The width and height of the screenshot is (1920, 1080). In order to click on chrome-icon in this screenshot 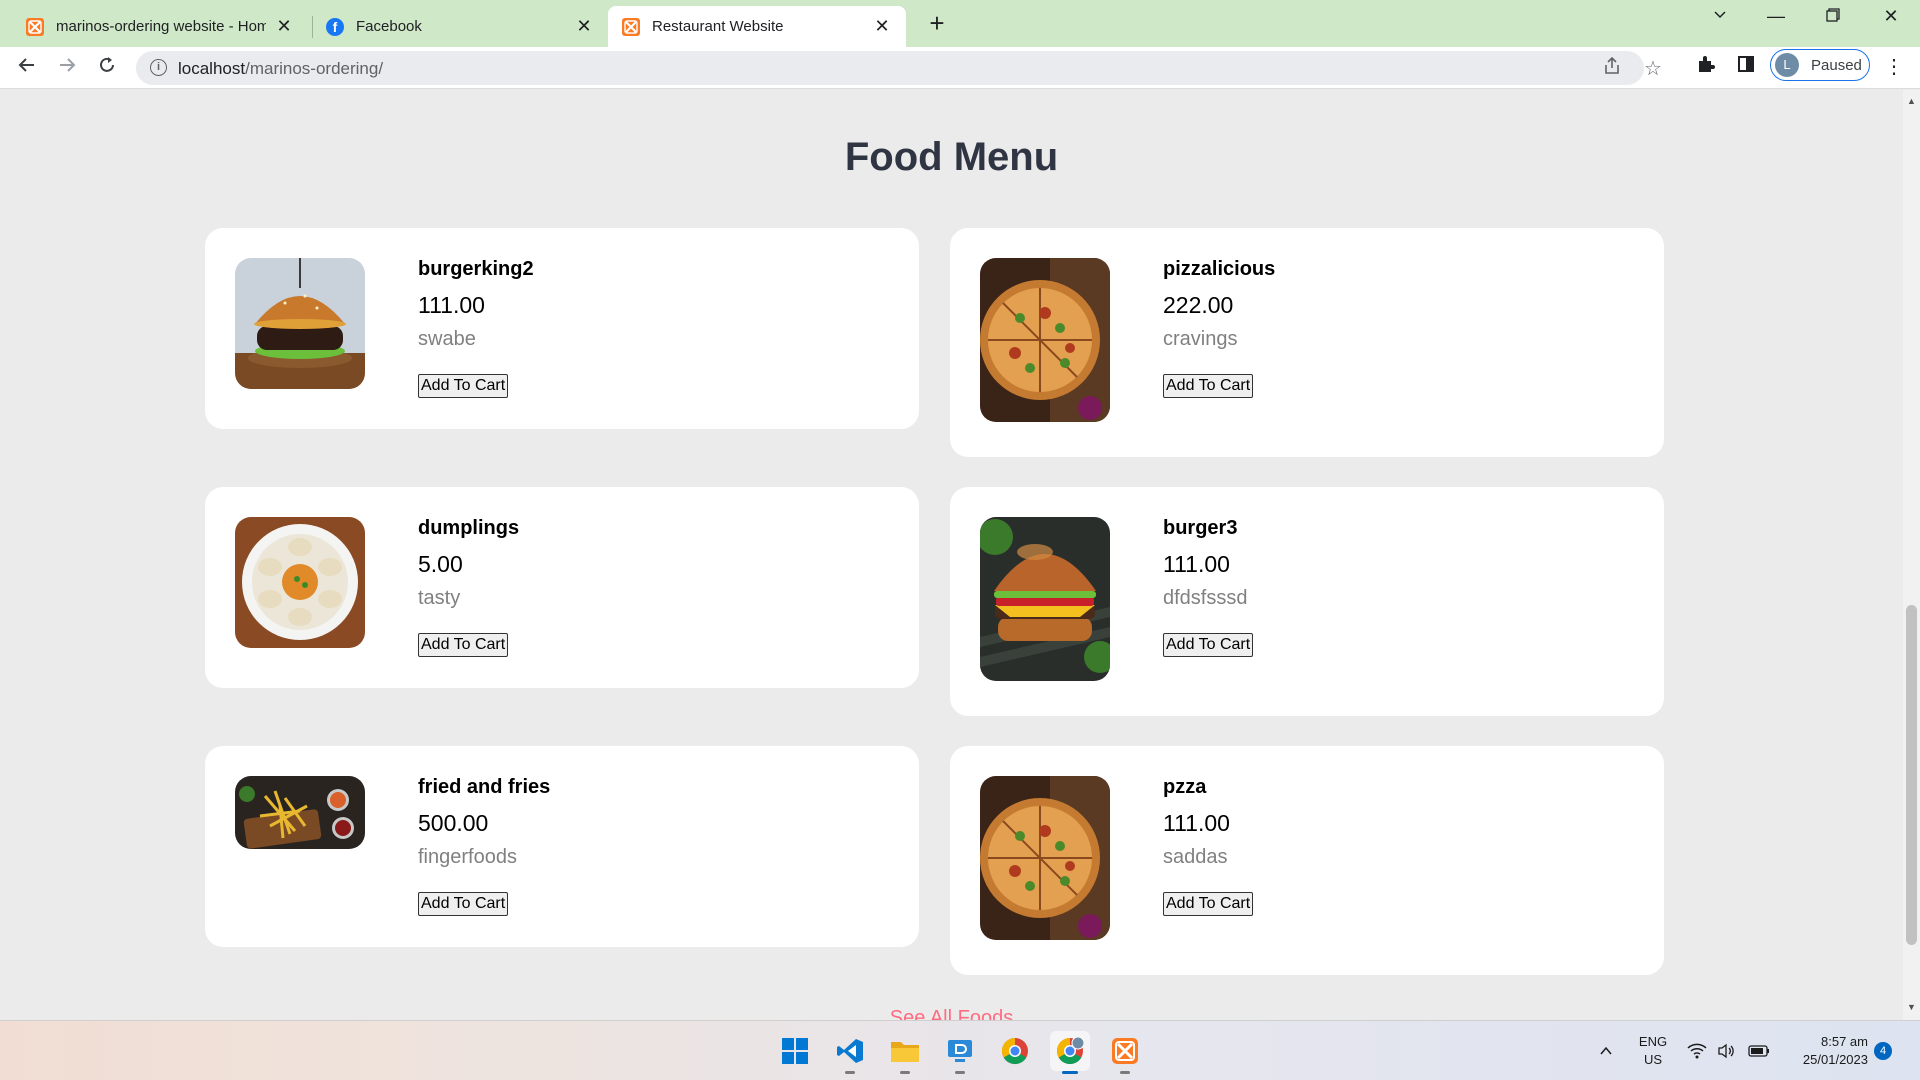, I will do `click(1015, 1051)`.